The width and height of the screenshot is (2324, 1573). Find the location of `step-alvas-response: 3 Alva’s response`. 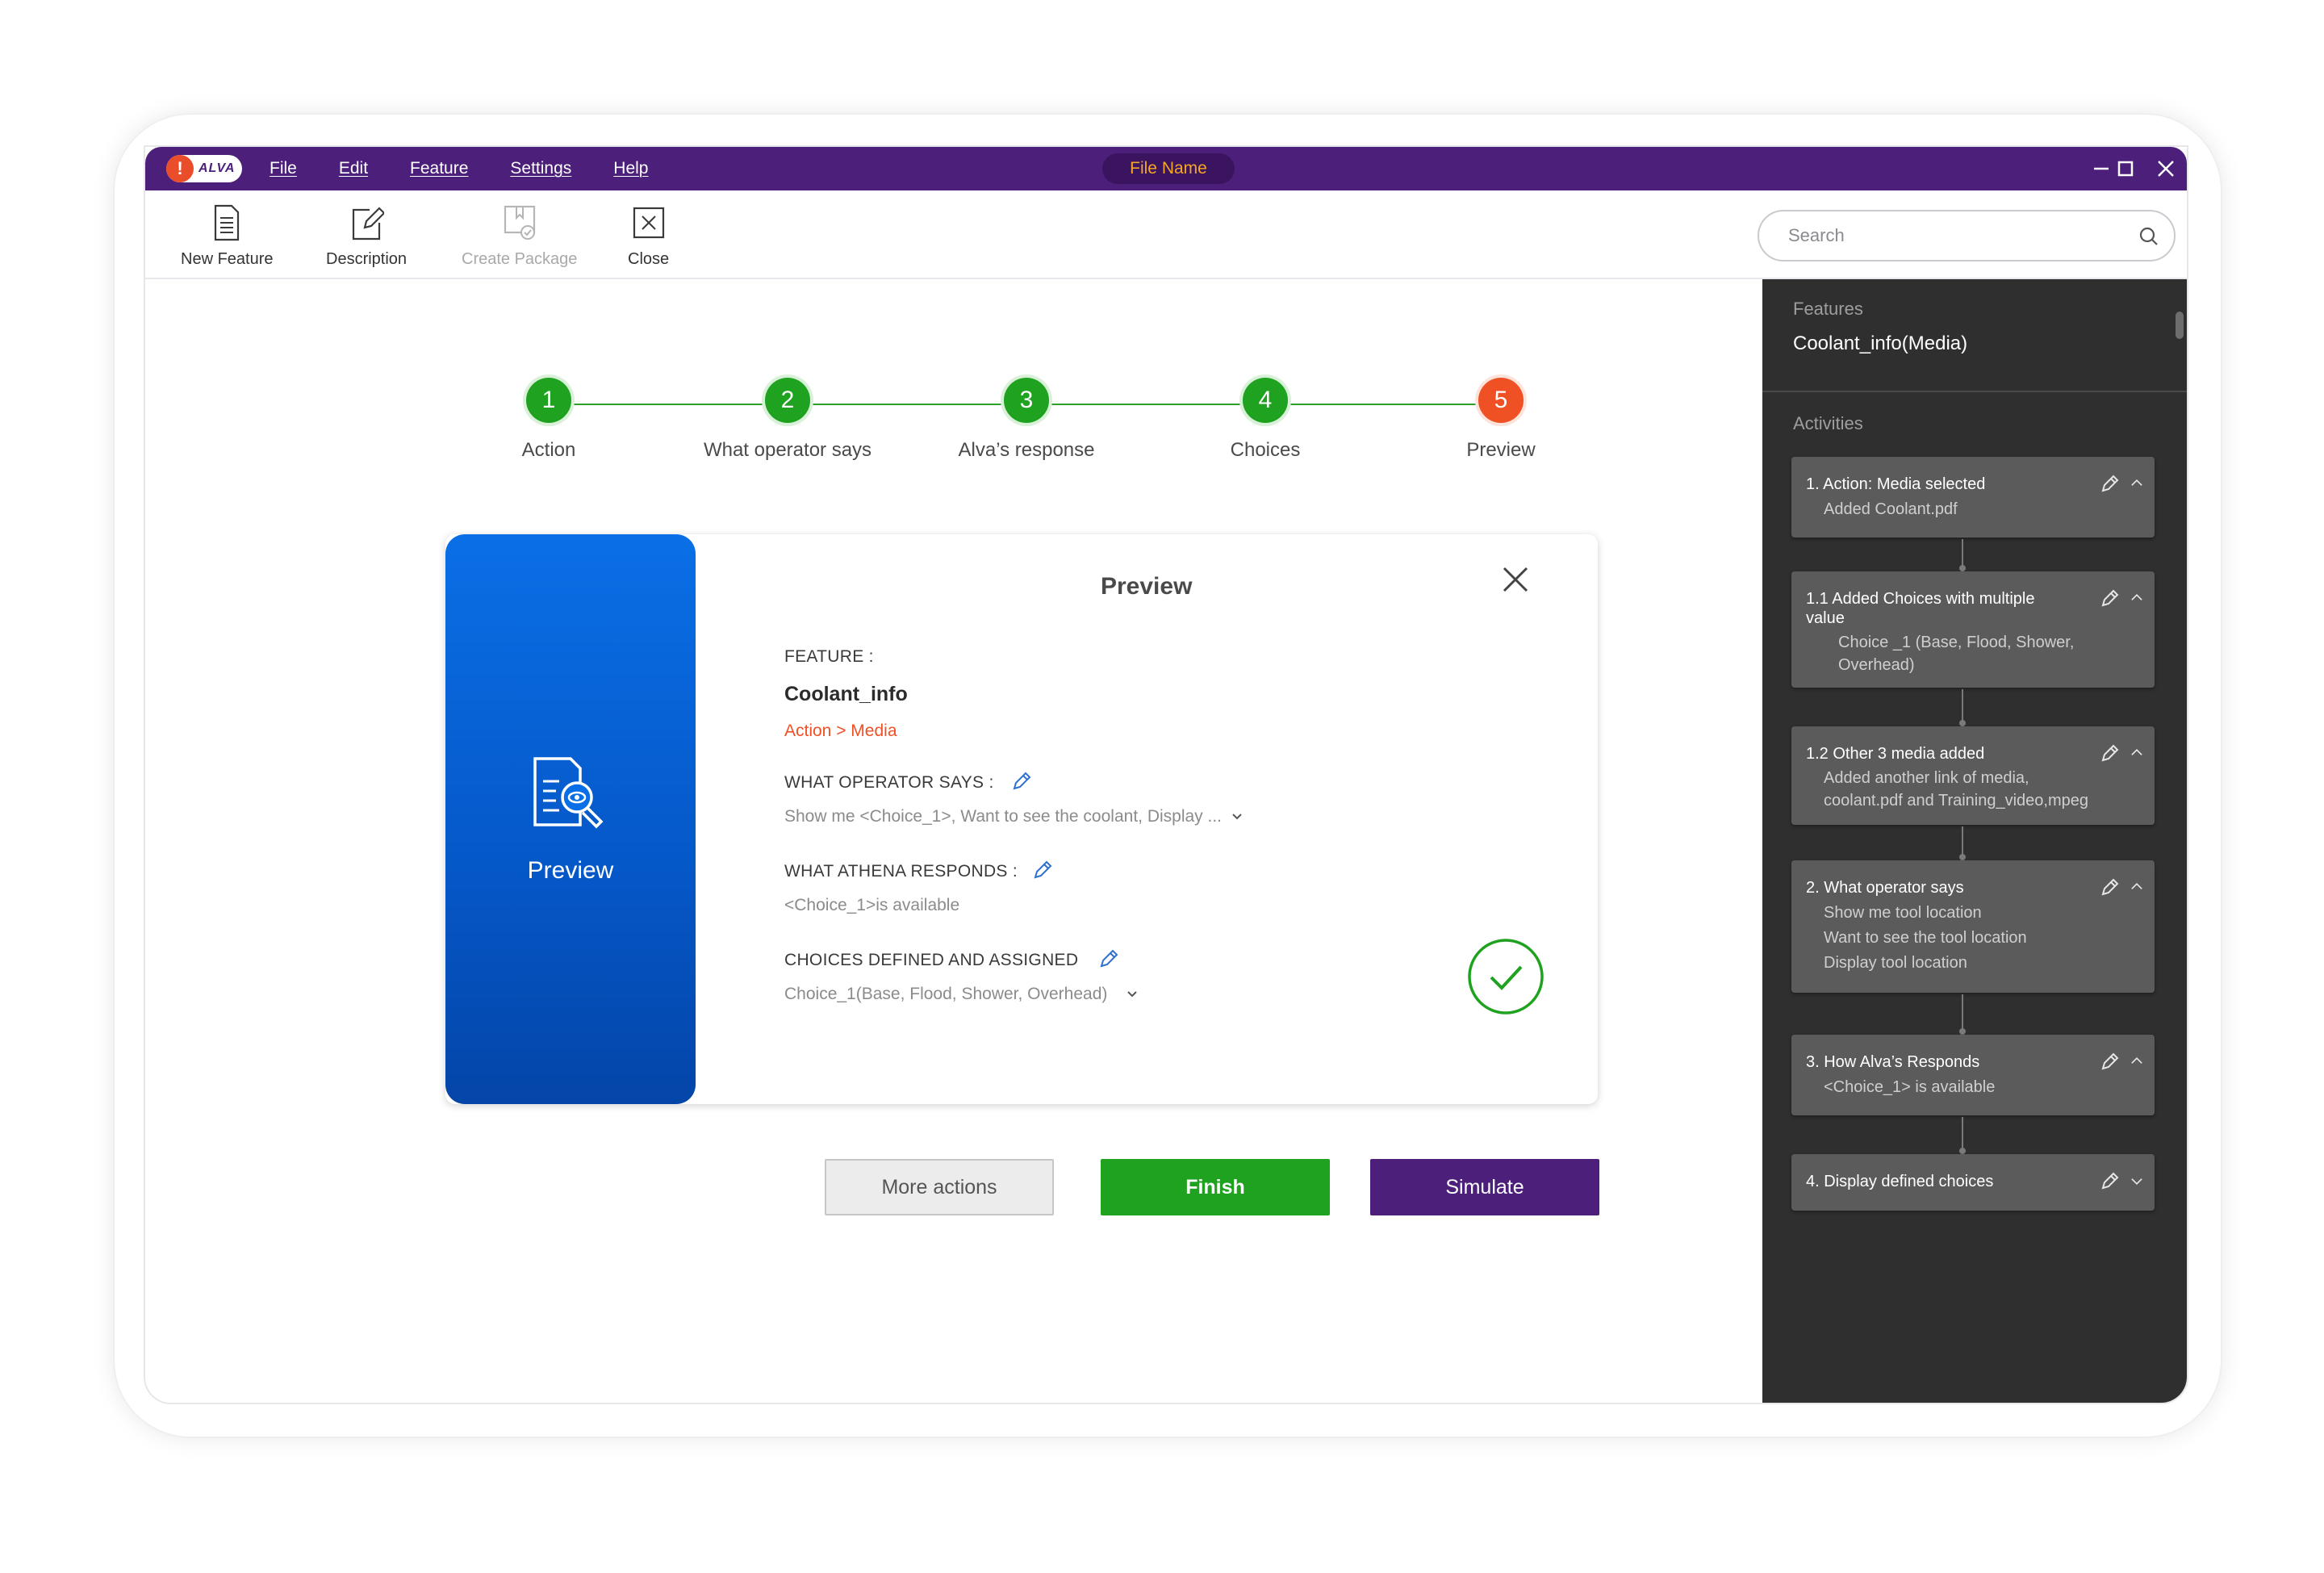

step-alvas-response: 3 Alva’s response is located at coordinates (1026, 420).